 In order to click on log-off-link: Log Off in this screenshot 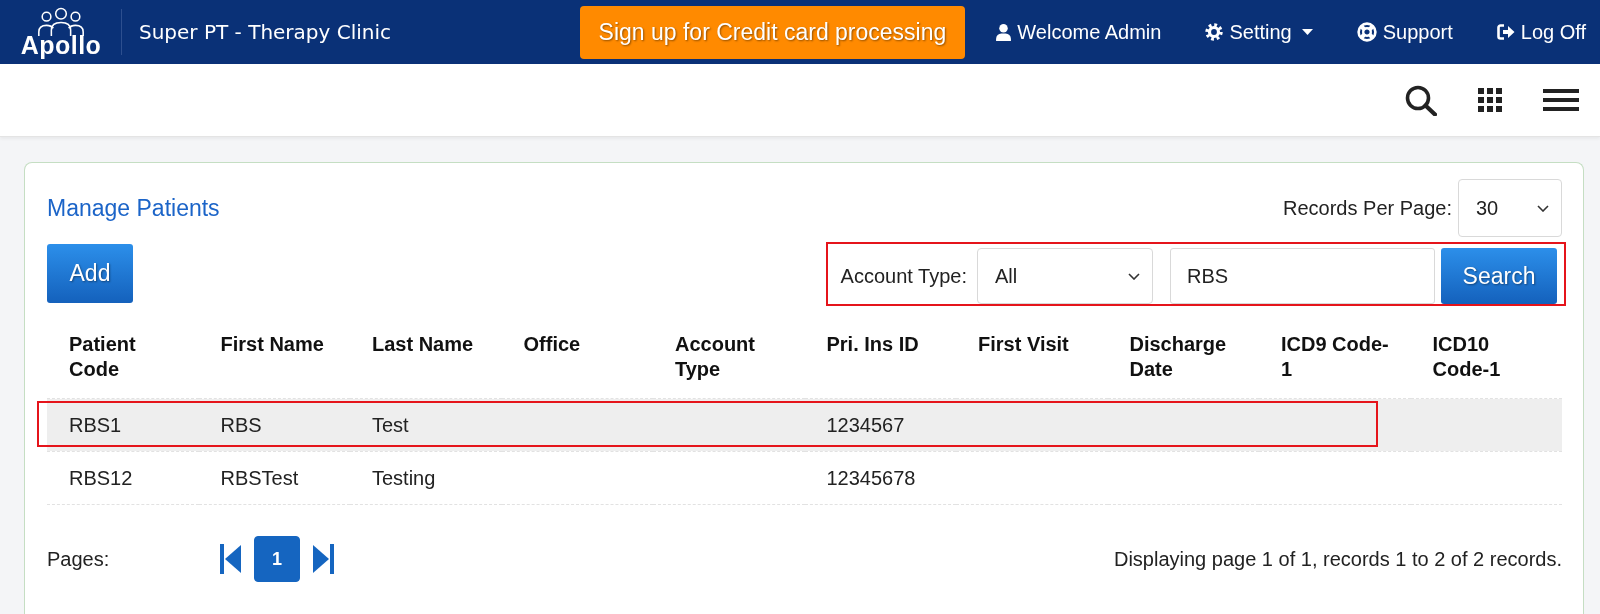, I will do `click(1541, 32)`.